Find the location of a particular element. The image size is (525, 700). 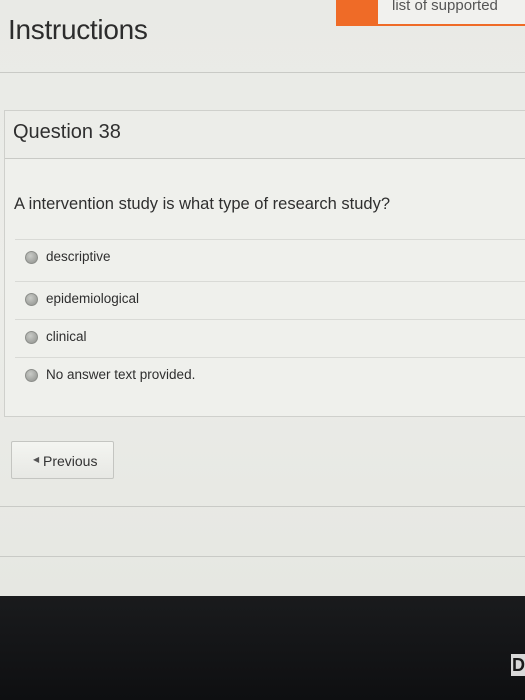

answer-option-label: descriptive is located at coordinates (78, 256).